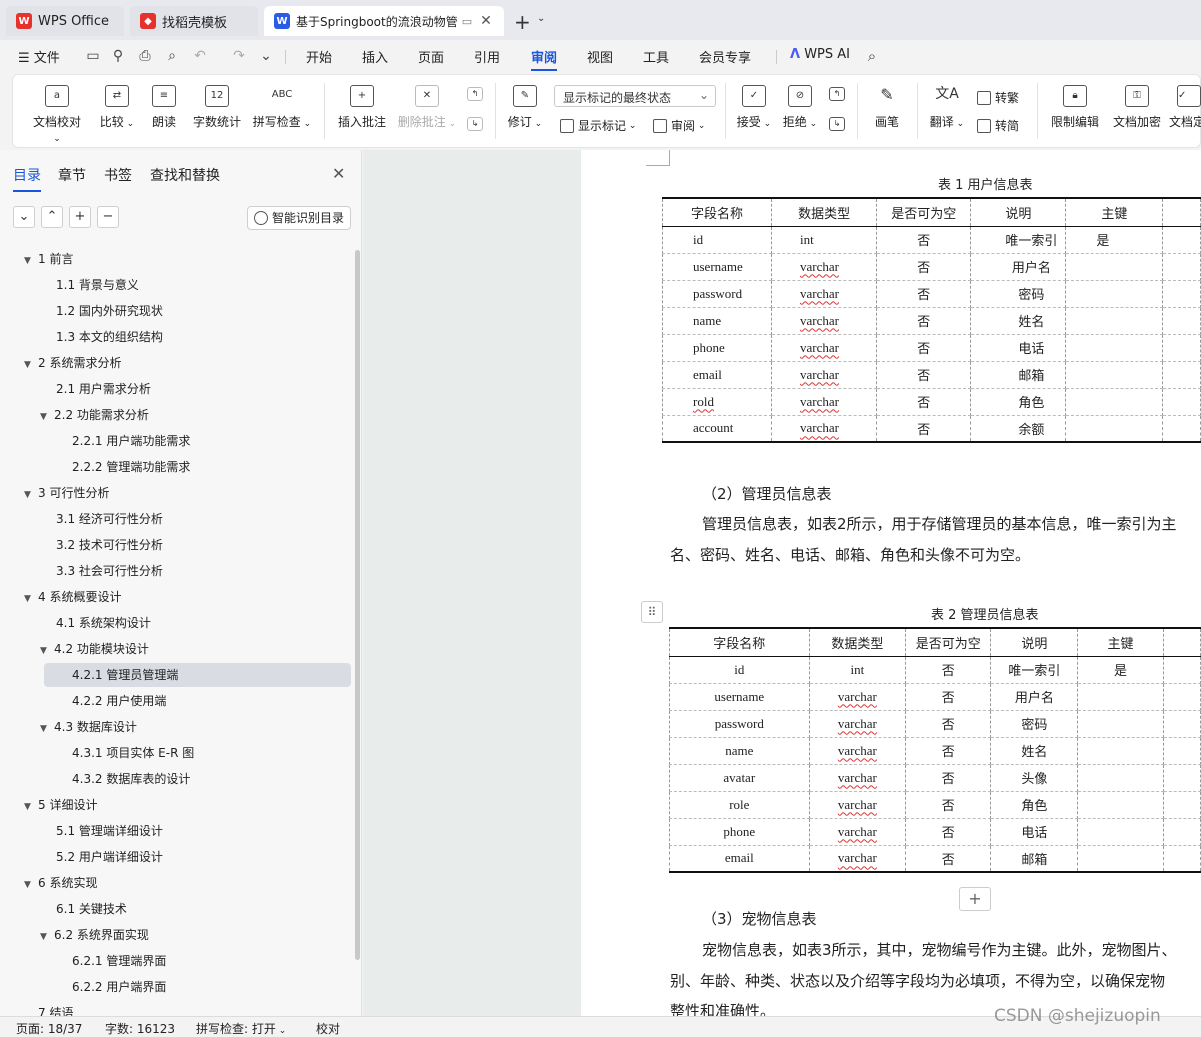  What do you see at coordinates (998, 125) in the screenshot?
I see `to-simplified-button: 转简` at bounding box center [998, 125].